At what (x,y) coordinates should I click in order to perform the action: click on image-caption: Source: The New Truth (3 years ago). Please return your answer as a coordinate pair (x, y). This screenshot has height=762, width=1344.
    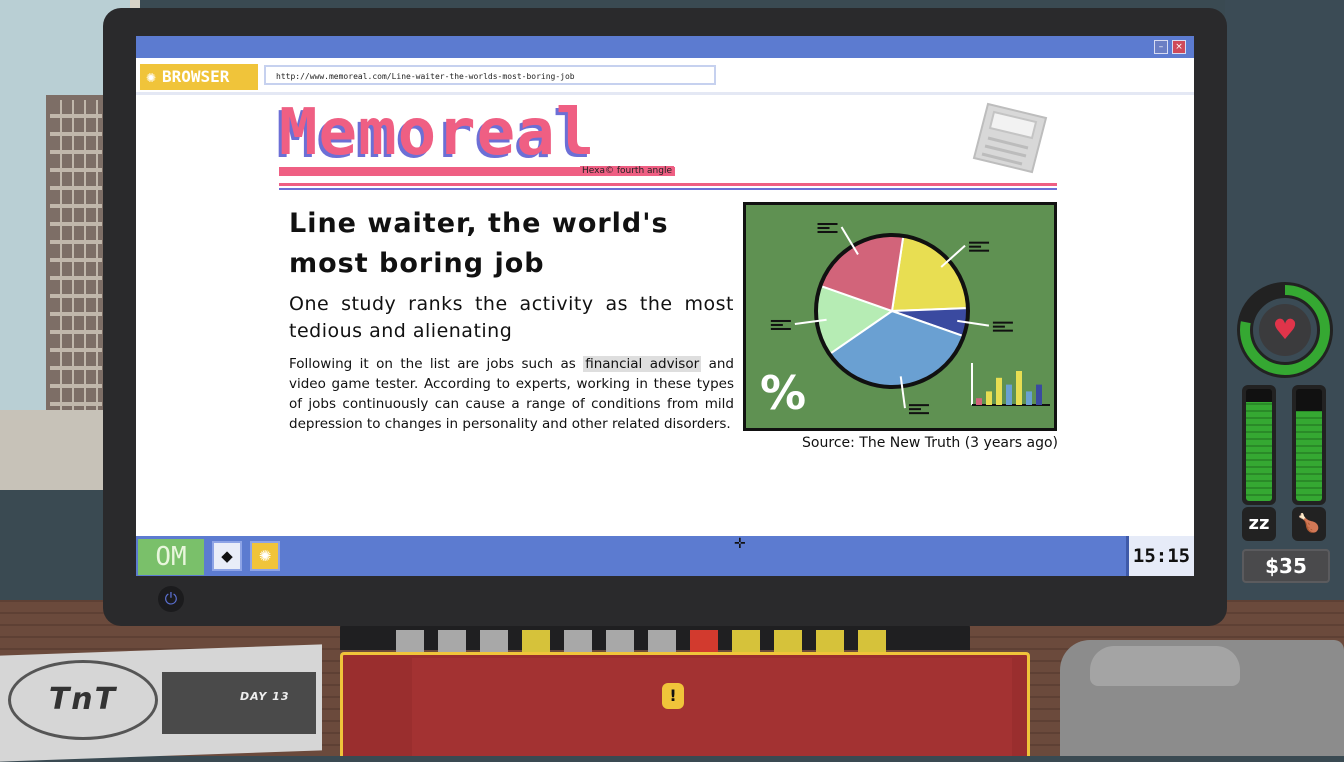
    Looking at the image, I should click on (930, 443).